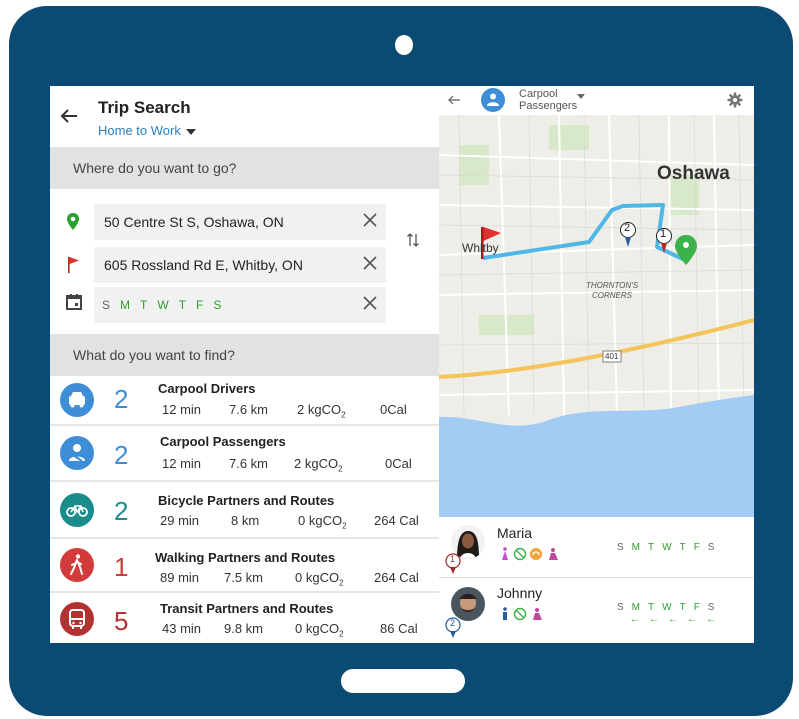 Image resolution: width=799 pixels, height=719 pixels. What do you see at coordinates (735, 100) in the screenshot?
I see `gear-icon` at bounding box center [735, 100].